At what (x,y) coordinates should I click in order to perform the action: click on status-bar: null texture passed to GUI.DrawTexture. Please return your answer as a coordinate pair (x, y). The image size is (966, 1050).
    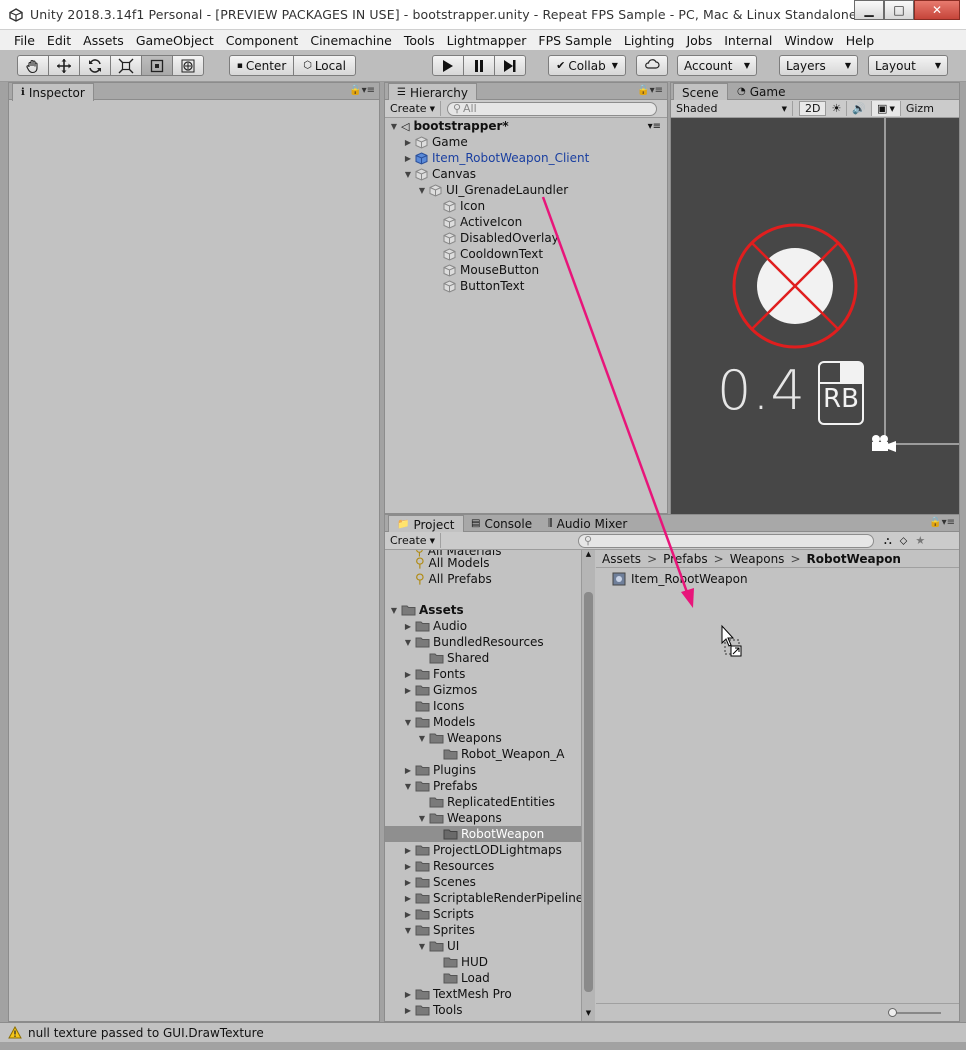
    Looking at the image, I should click on (483, 1032).